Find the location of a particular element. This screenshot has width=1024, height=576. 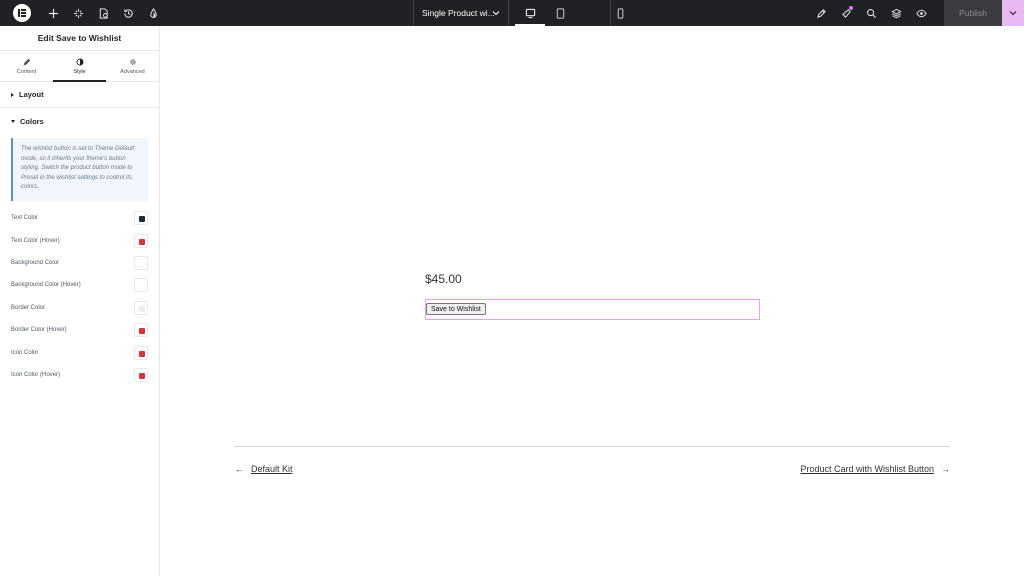

previous-post-link: ← Default Kit is located at coordinates (264, 469).